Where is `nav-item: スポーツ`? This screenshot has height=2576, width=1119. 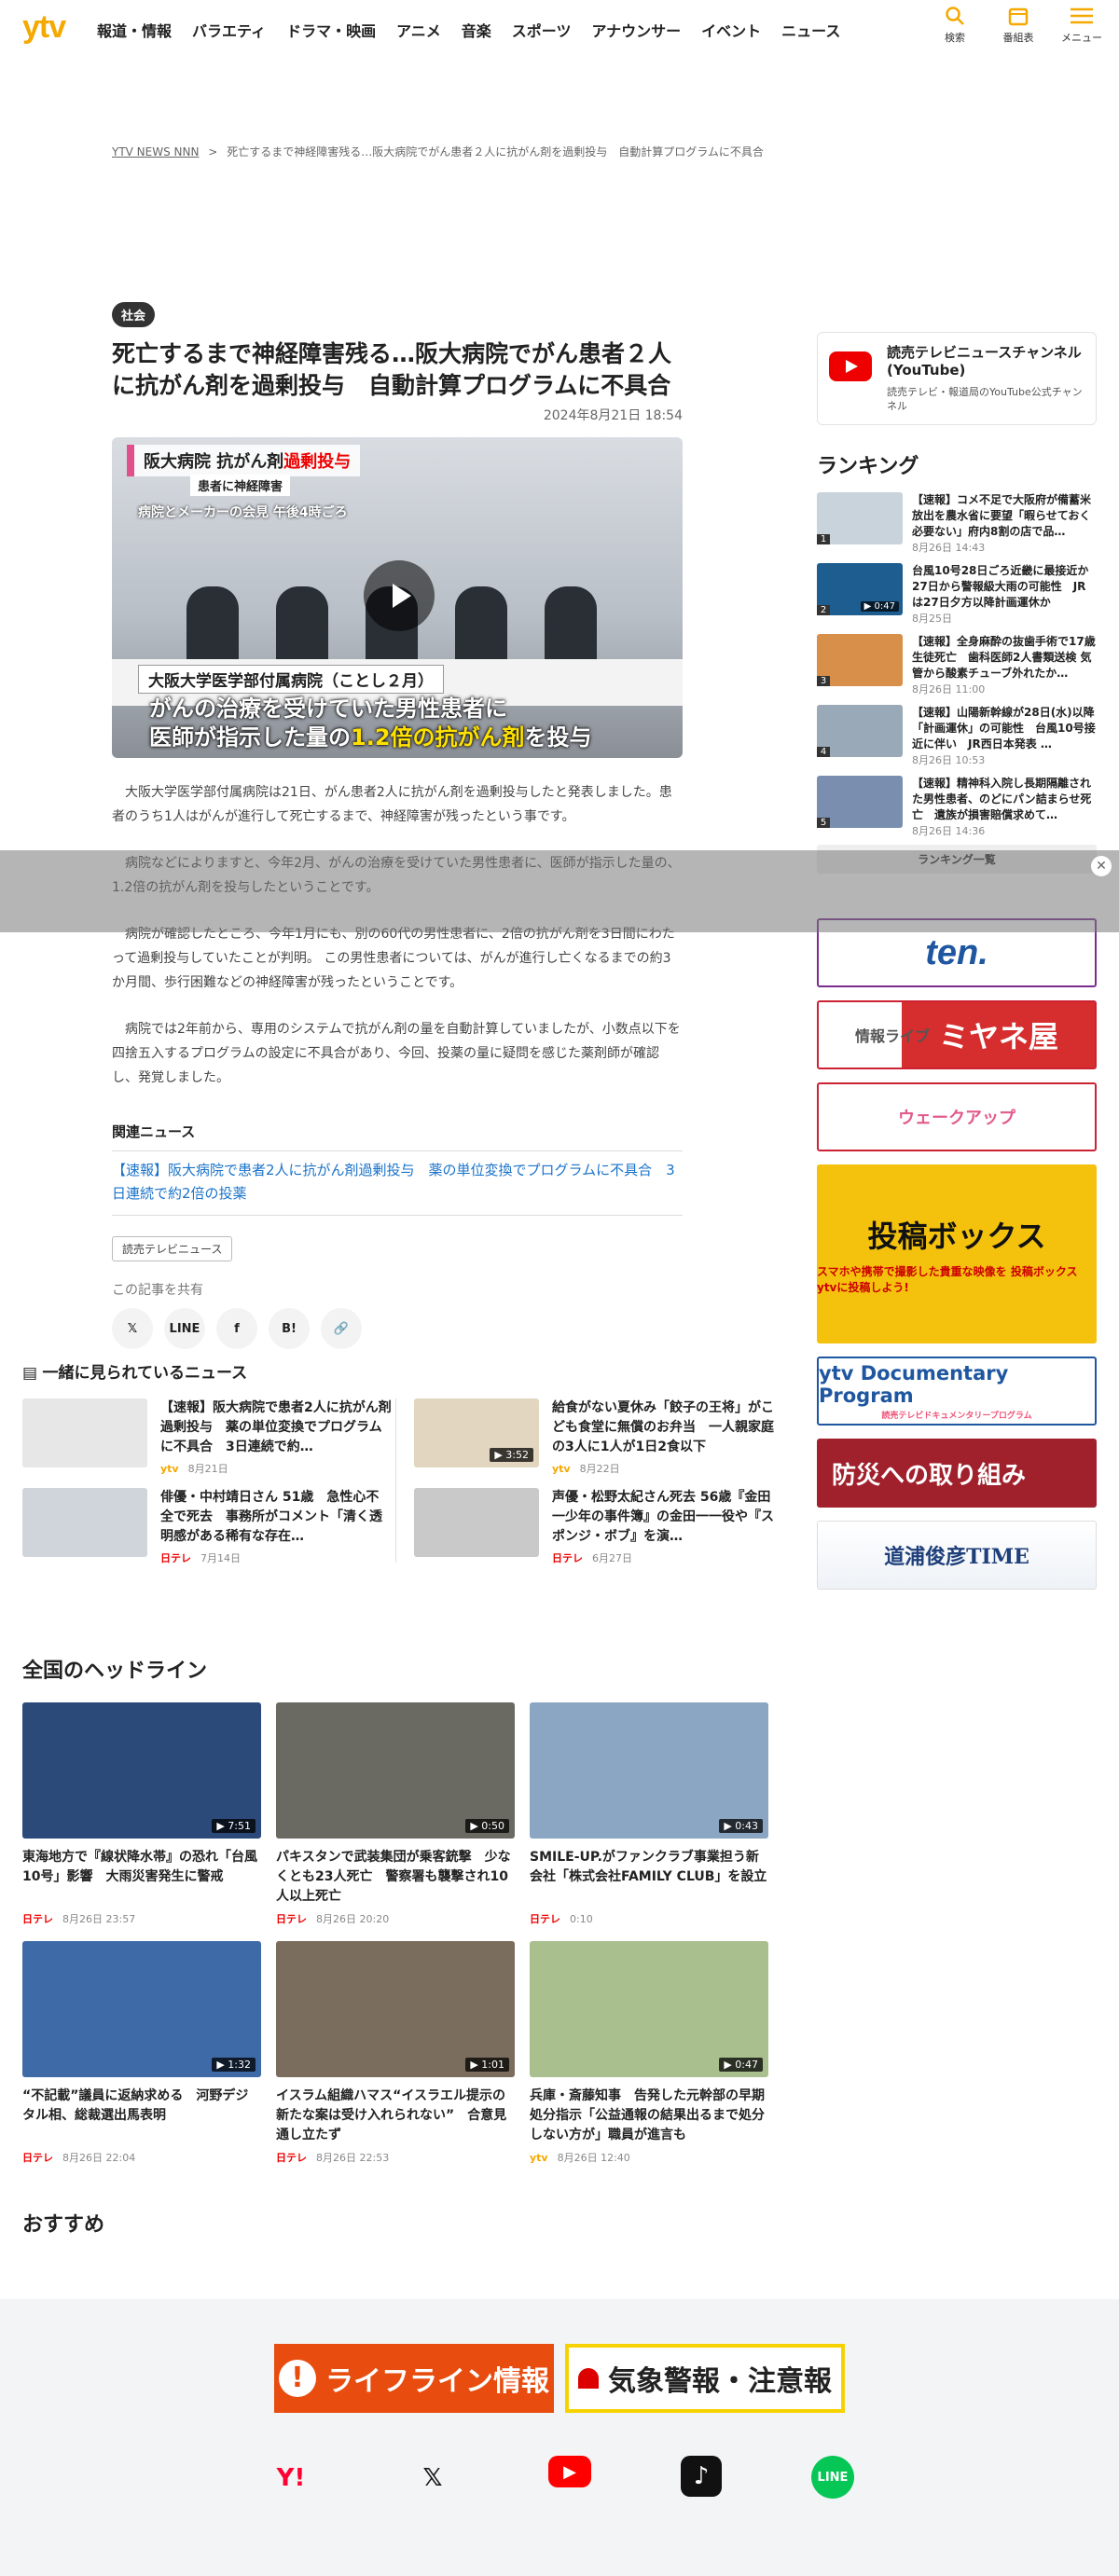 nav-item: スポーツ is located at coordinates (542, 30).